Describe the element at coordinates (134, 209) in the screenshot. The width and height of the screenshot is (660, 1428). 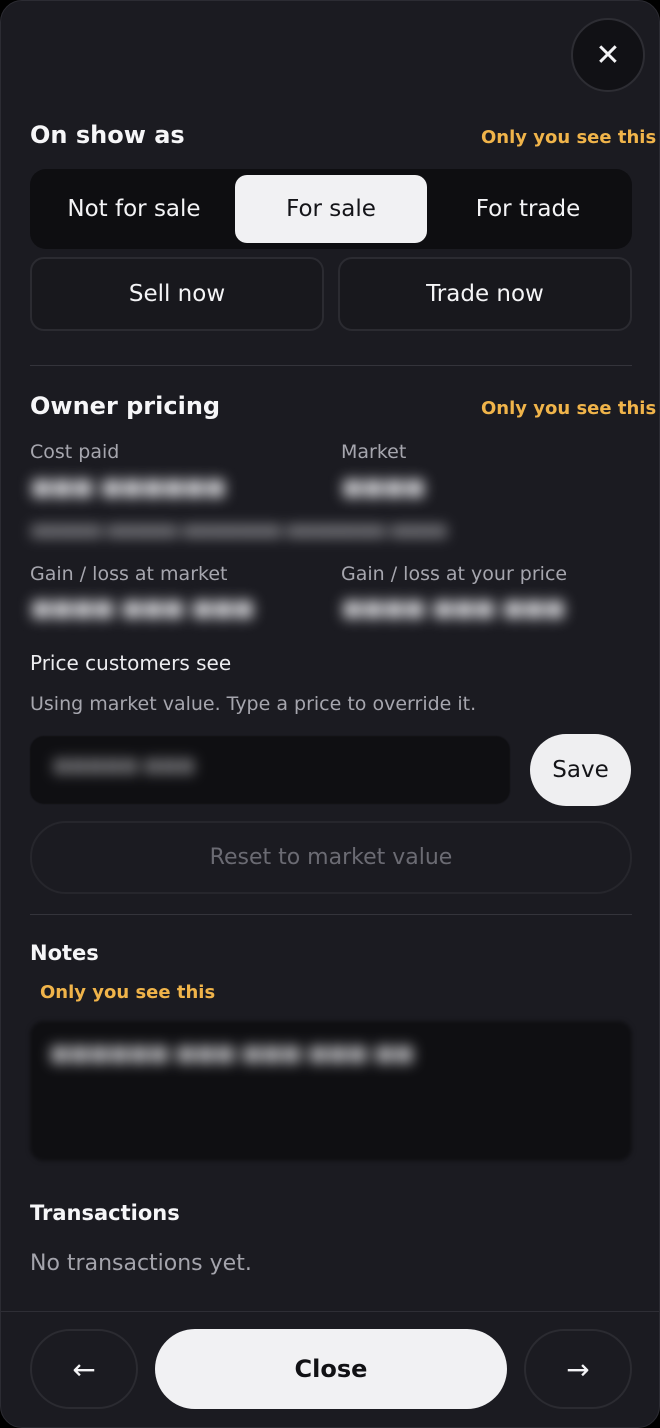
I see `segment-not-for-sale: Not for sale` at that location.